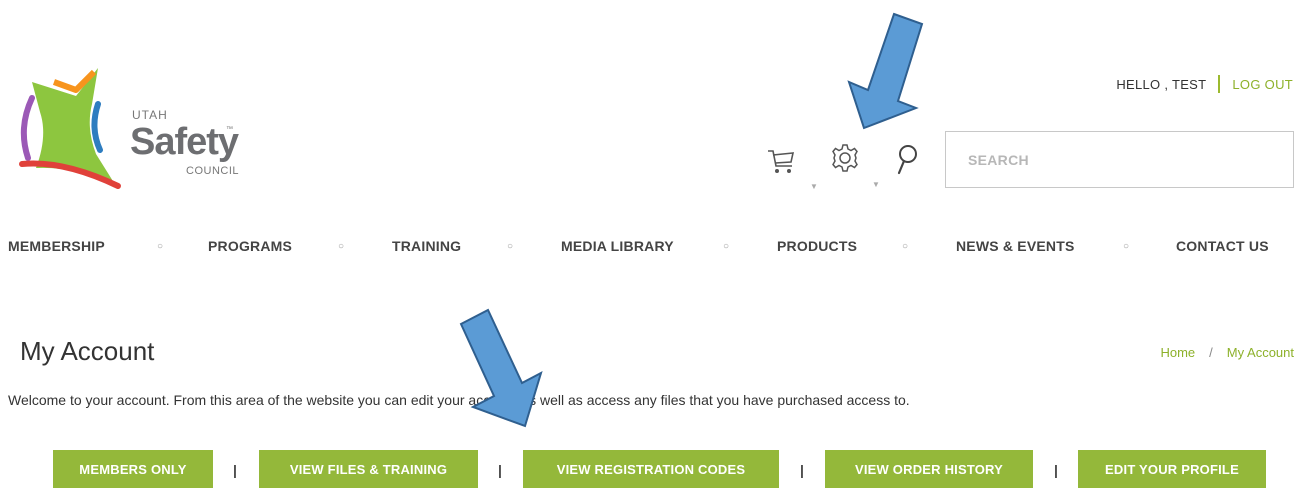  I want to click on search-toggle-button, so click(909, 161).